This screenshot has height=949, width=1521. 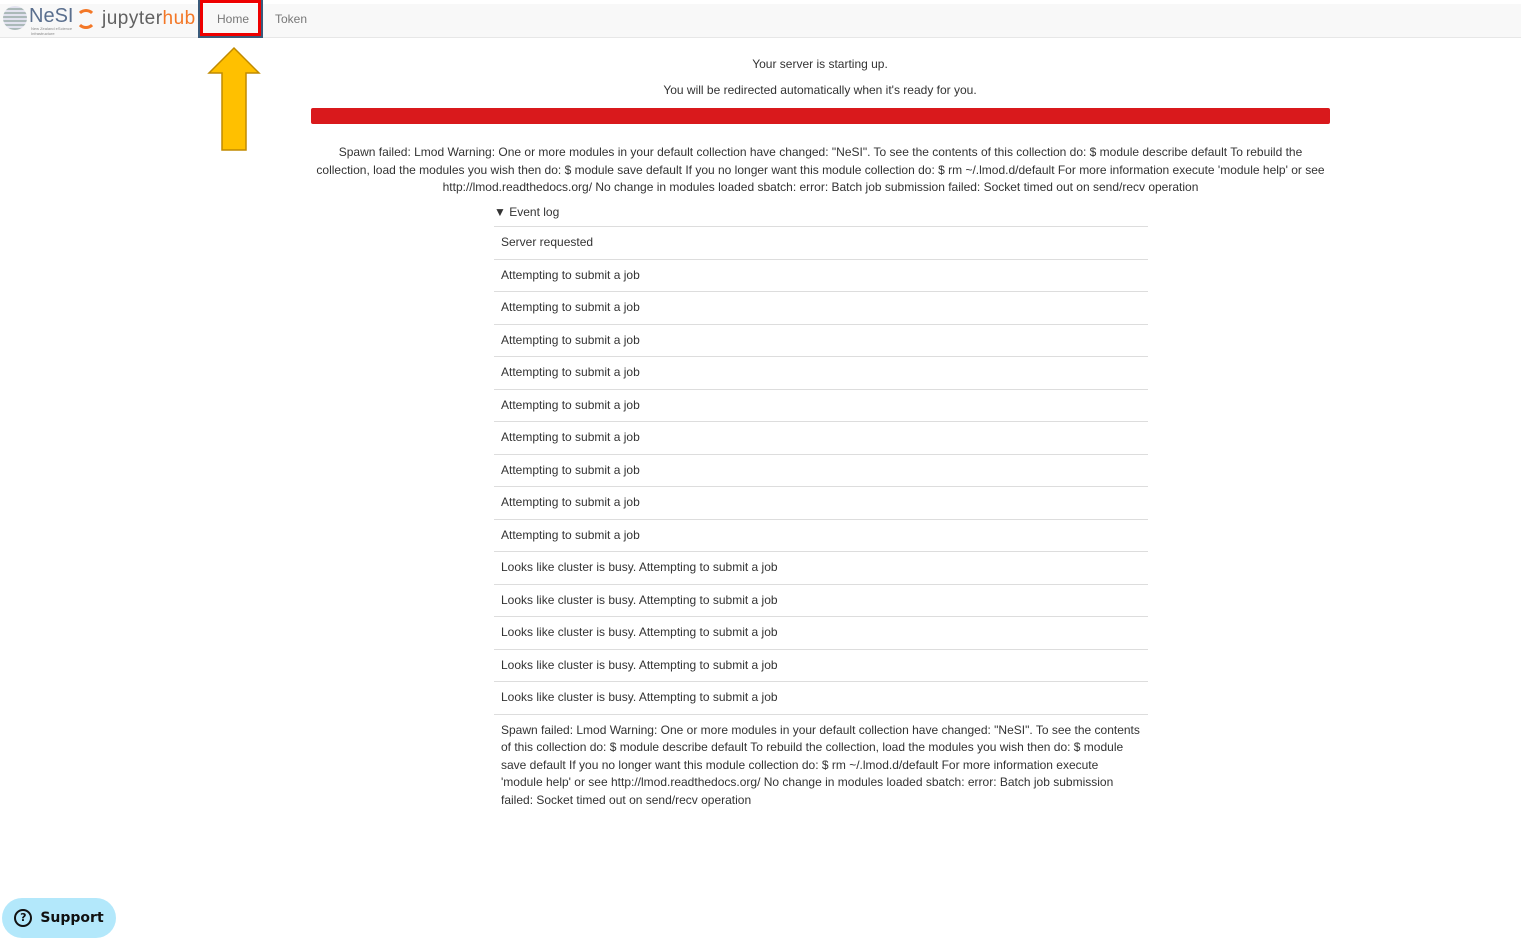 I want to click on nesi-logo-text: NeSI, so click(x=51, y=16).